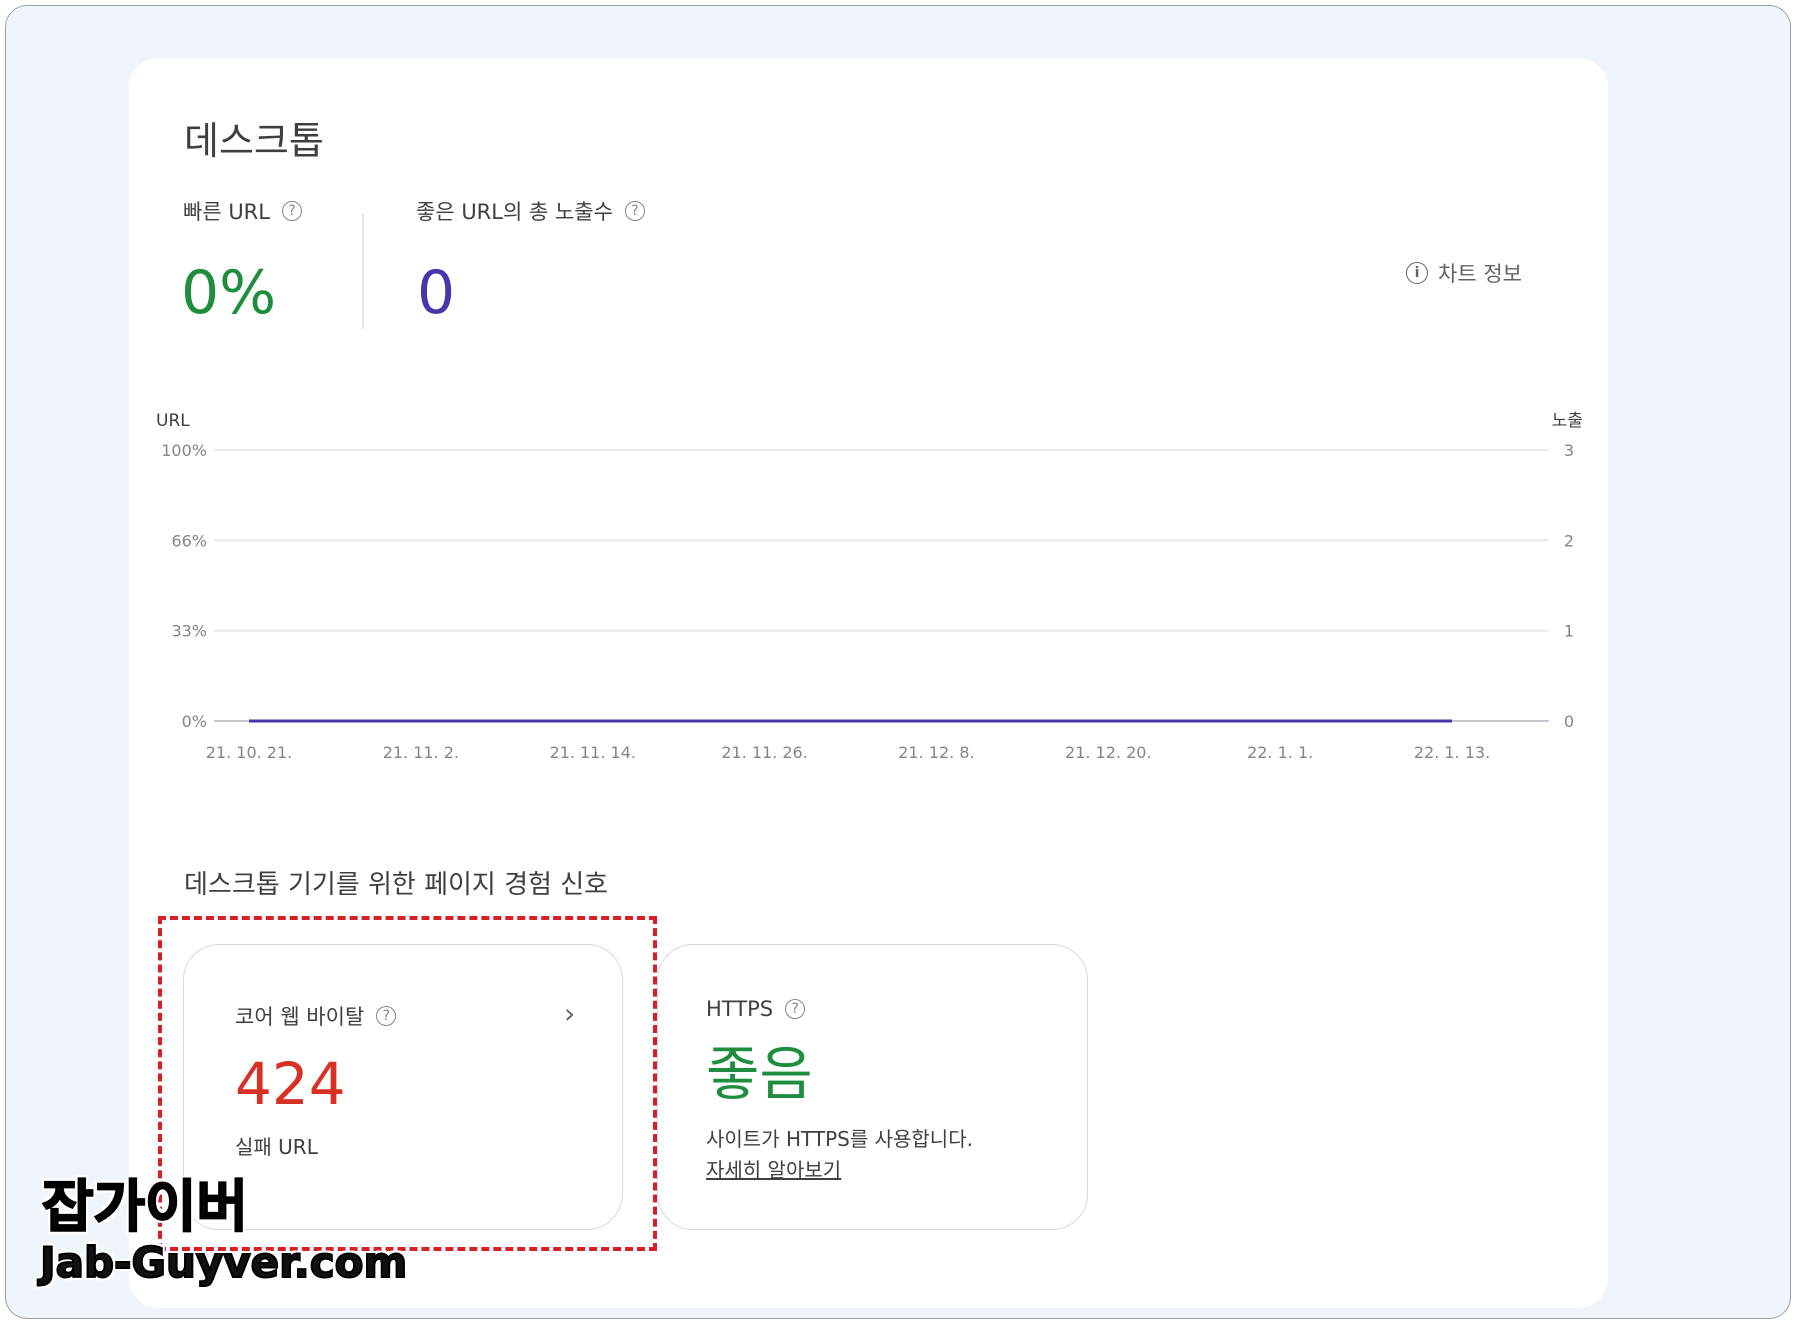 The image size is (1800, 1326). Describe the element at coordinates (936, 752) in the screenshot. I see `x-tick-label: 21. 12. 8.` at that location.